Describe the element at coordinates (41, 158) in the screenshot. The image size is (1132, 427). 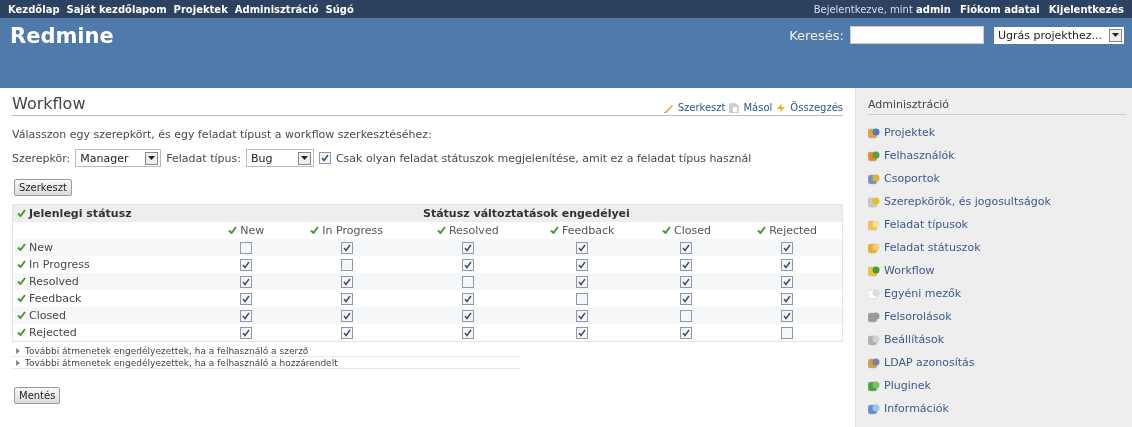
I see `role-label: Szerepkör:` at that location.